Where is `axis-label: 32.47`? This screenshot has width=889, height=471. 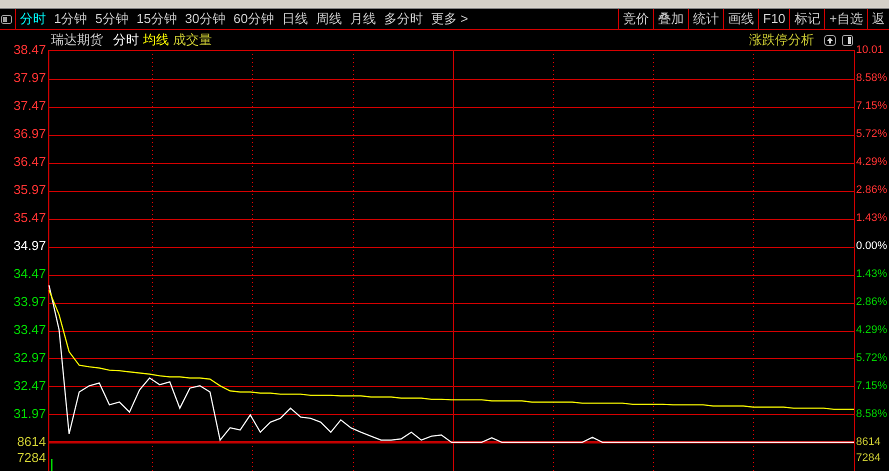
axis-label: 32.47 is located at coordinates (29, 386).